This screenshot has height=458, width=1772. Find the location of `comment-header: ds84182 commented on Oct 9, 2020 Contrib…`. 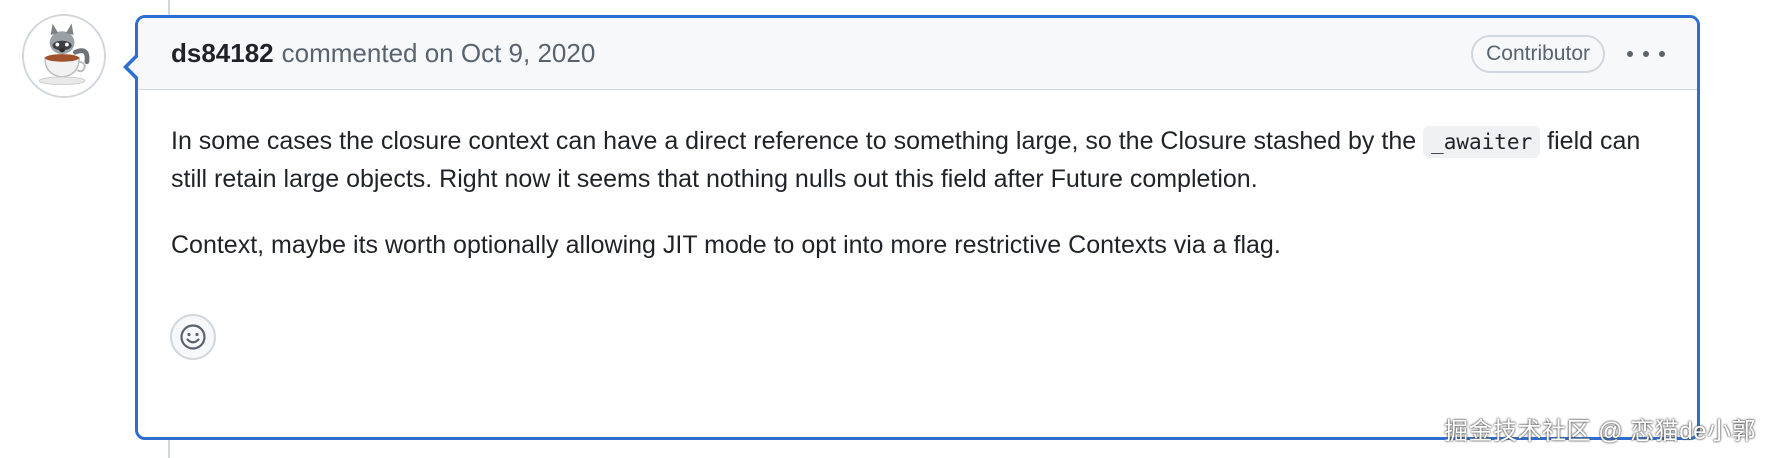

comment-header: ds84182 commented on Oct 9, 2020 Contrib… is located at coordinates (917, 54).